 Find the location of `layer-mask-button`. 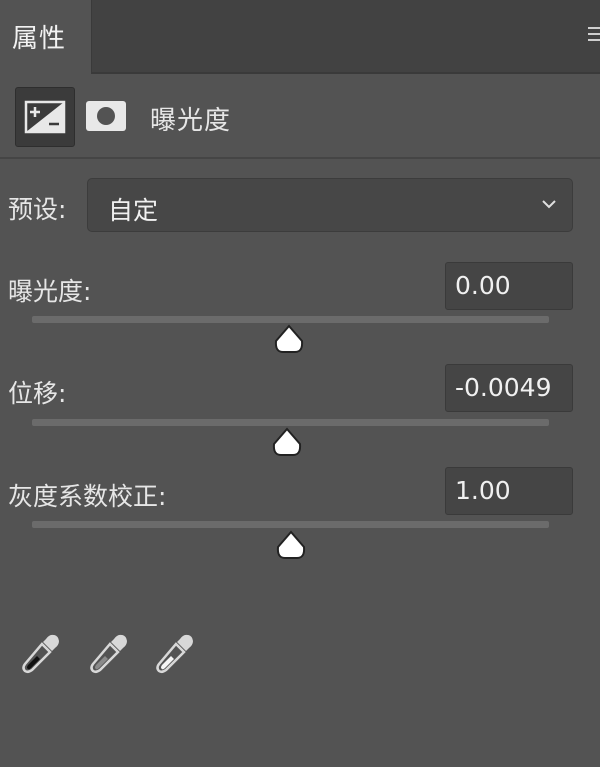

layer-mask-button is located at coordinates (106, 116).